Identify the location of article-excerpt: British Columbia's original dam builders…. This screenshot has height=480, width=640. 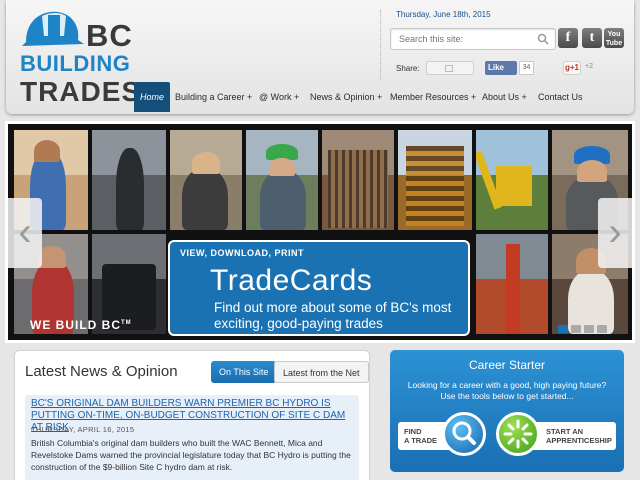
(191, 455).